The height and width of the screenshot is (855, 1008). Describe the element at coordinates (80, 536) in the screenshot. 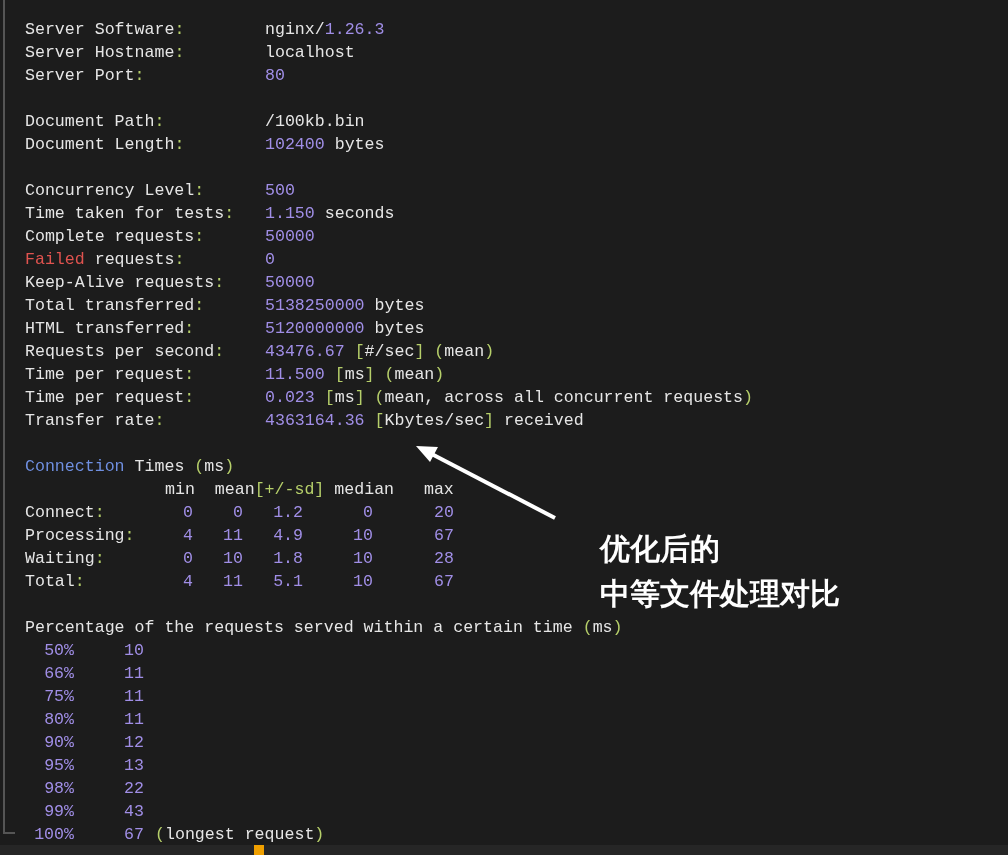

I see `row-label: Processing:` at that location.